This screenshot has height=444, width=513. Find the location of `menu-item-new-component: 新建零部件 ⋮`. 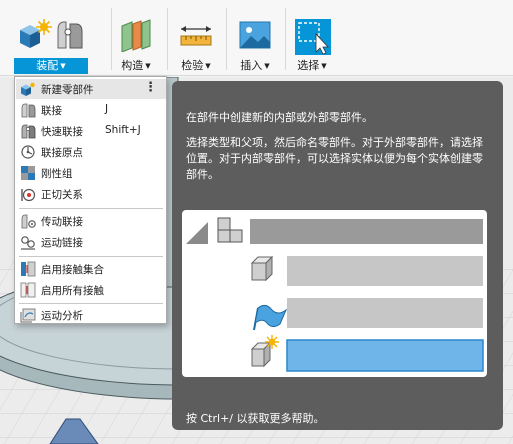

menu-item-new-component: 新建零部件 ⋮ is located at coordinates (91, 89).